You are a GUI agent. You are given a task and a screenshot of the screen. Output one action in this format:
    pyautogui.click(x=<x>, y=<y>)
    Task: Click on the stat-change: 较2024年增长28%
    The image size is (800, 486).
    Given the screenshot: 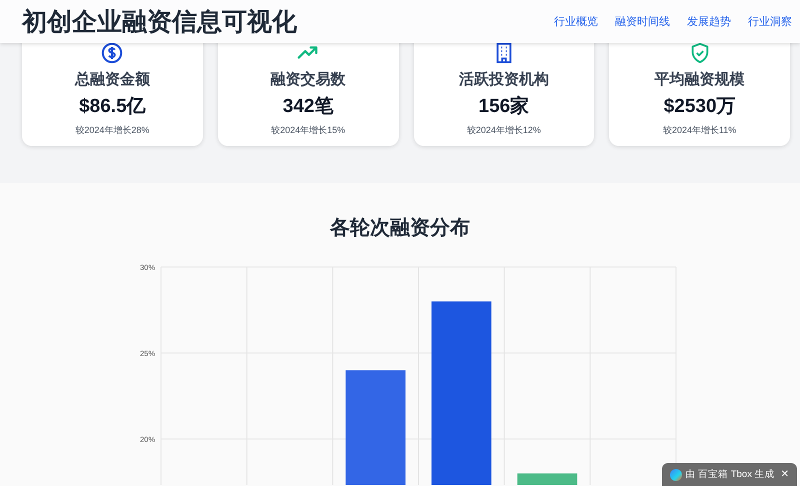 What is the action you would take?
    pyautogui.click(x=112, y=130)
    